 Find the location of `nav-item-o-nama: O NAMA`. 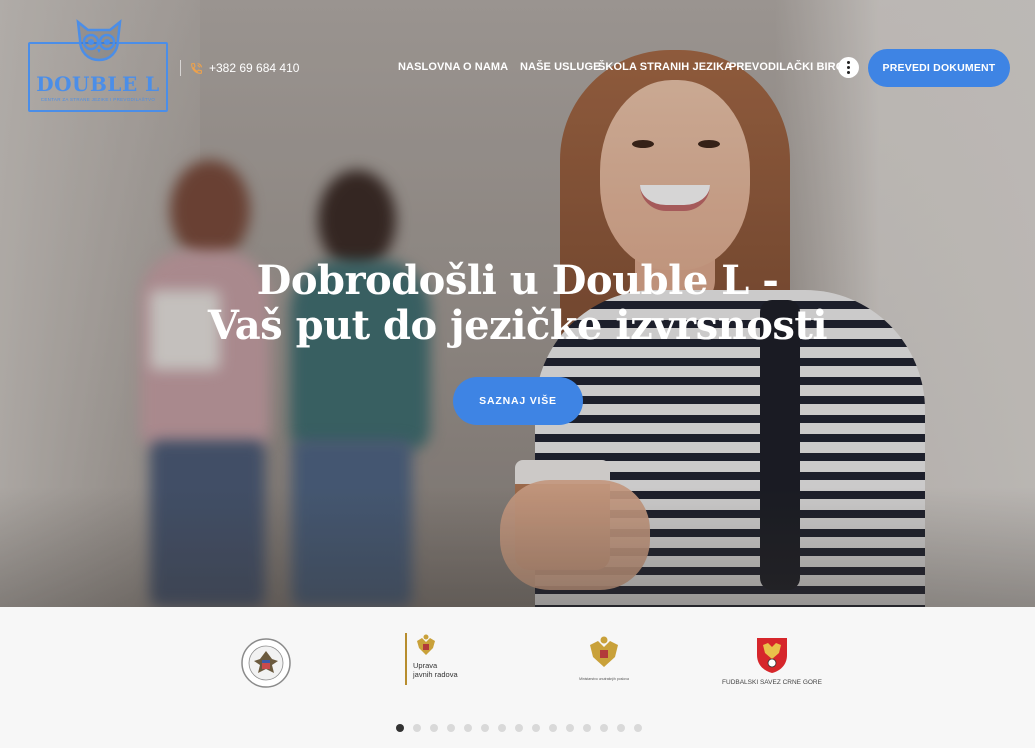

nav-item-o-nama: O NAMA is located at coordinates (485, 67).